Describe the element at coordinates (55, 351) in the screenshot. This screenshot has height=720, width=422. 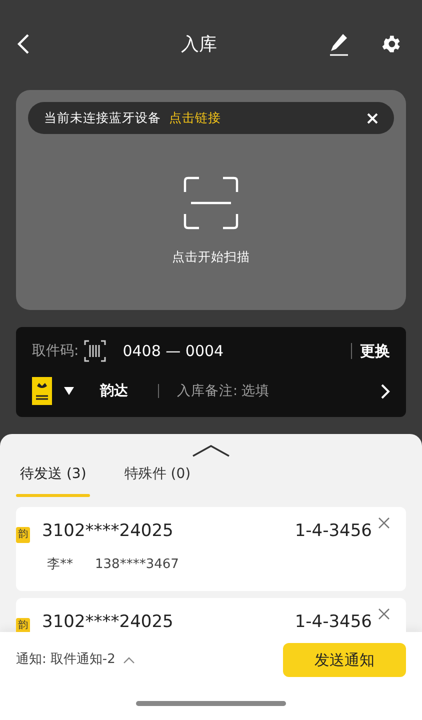
I see `pickup-code-label: 取件码:` at that location.